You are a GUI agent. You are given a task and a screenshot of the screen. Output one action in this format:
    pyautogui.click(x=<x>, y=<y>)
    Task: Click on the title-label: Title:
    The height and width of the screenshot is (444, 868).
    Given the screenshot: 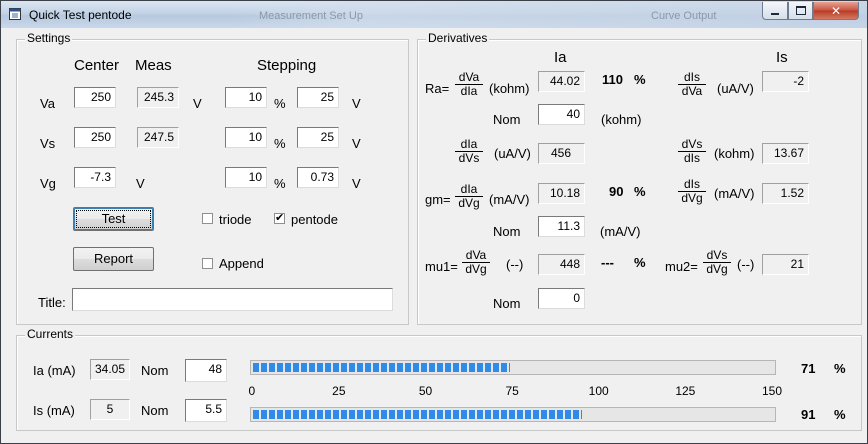 What is the action you would take?
    pyautogui.click(x=52, y=302)
    